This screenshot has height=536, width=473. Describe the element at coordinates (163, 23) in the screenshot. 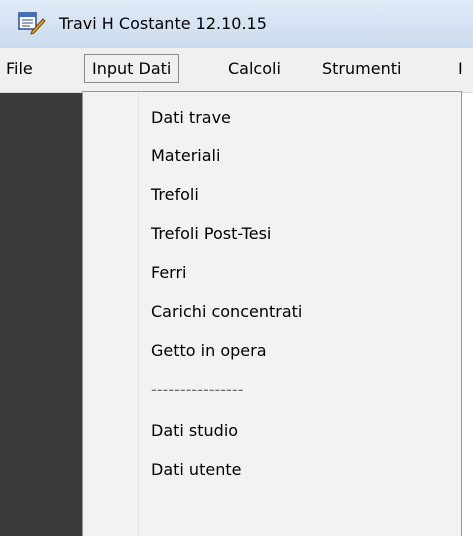

I see `window-title: Travi H Costante 12.10.15` at that location.